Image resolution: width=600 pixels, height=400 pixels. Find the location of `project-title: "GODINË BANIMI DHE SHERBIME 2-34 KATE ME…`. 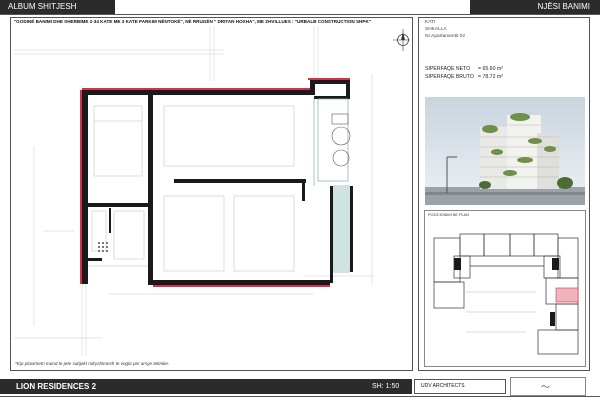

project-title: "GODINË BANIMI DHE SHERBIME 2-34 KATE ME… is located at coordinates (192, 21).